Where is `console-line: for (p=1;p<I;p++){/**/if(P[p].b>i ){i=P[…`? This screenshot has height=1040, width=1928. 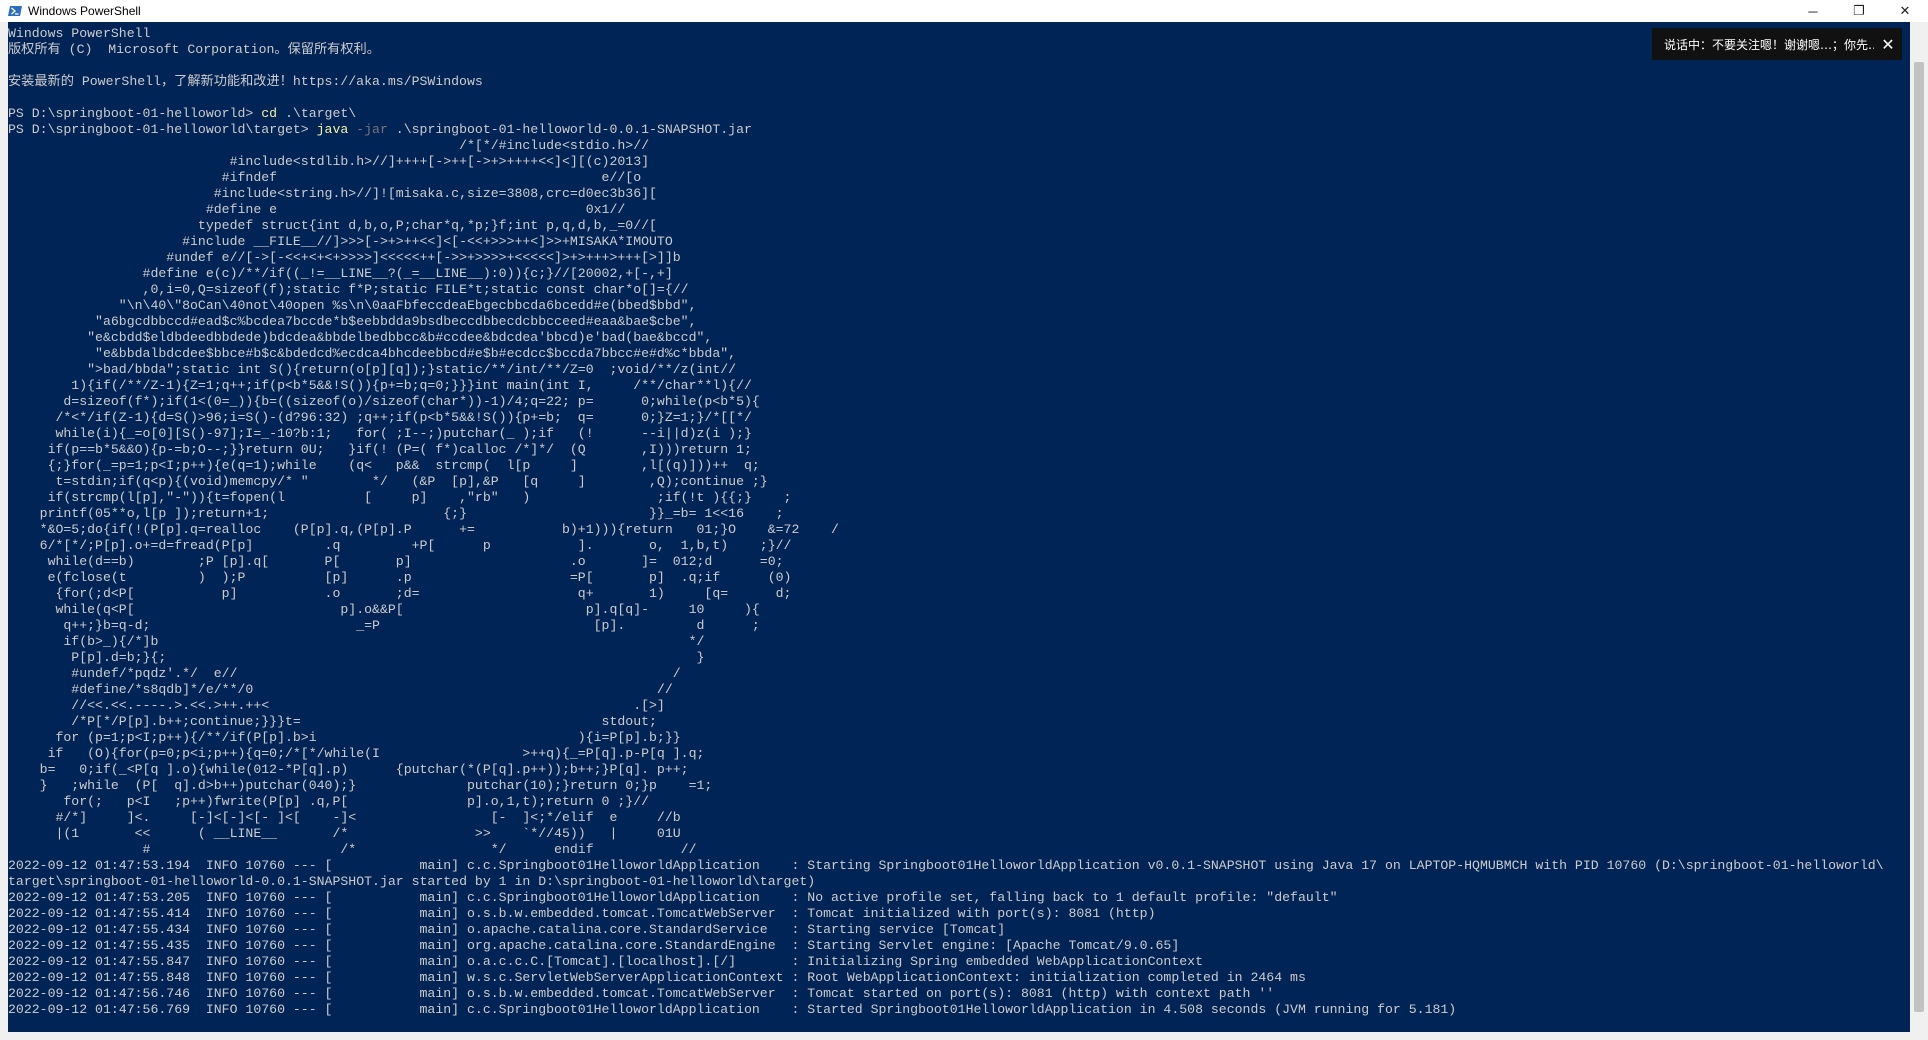
console-line: for (p=1;p<I;p++){/**/if(P[p].b>i ){i=P[… is located at coordinates (959, 738).